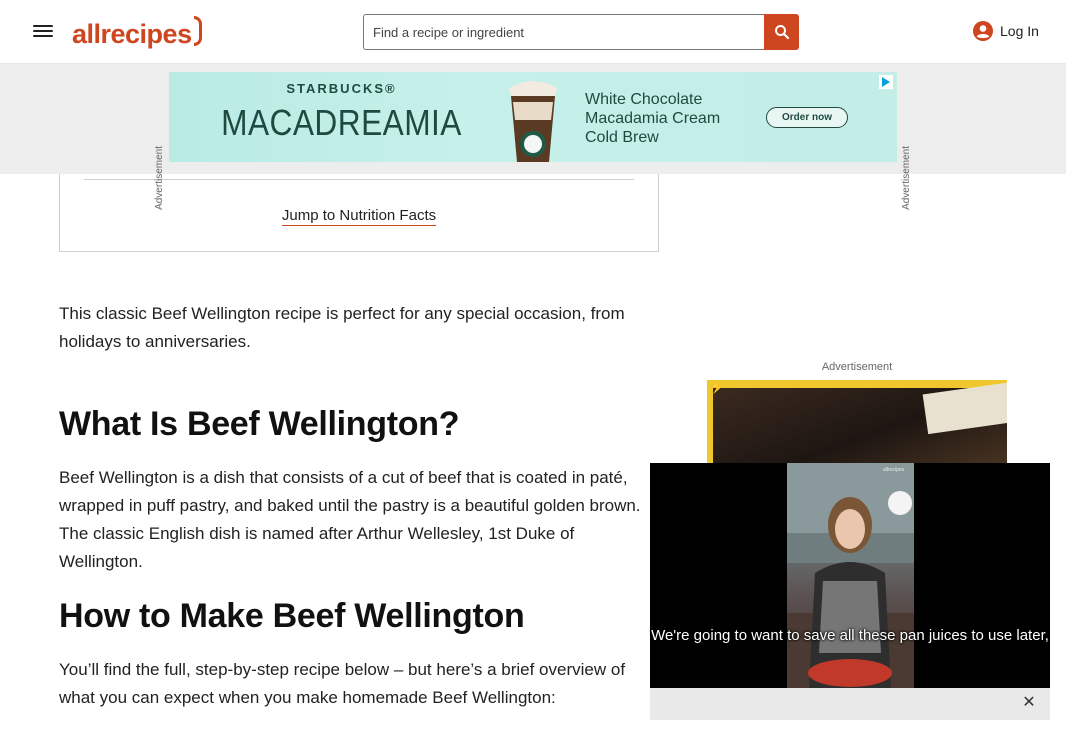 This screenshot has width=1066, height=736. I want to click on adchoices-icon, so click(886, 82).